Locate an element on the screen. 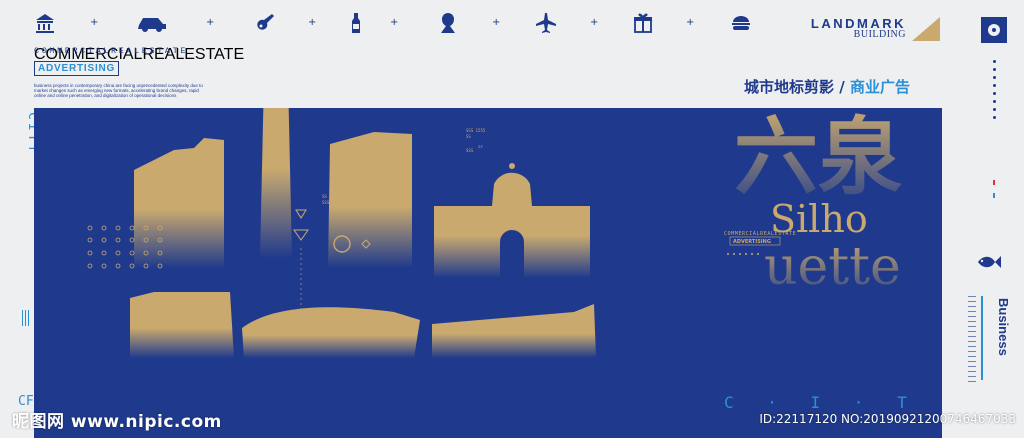 Image resolution: width=1024 pixels, height=438 pixels. chinese-title-text: 城市地标剪影 / is located at coordinates (797, 87).